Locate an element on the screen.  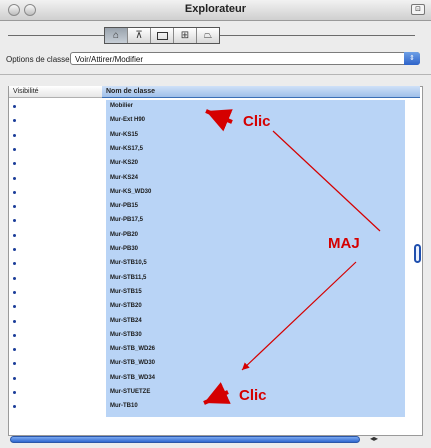
line-maj-top is located at coordinates (326, 181).